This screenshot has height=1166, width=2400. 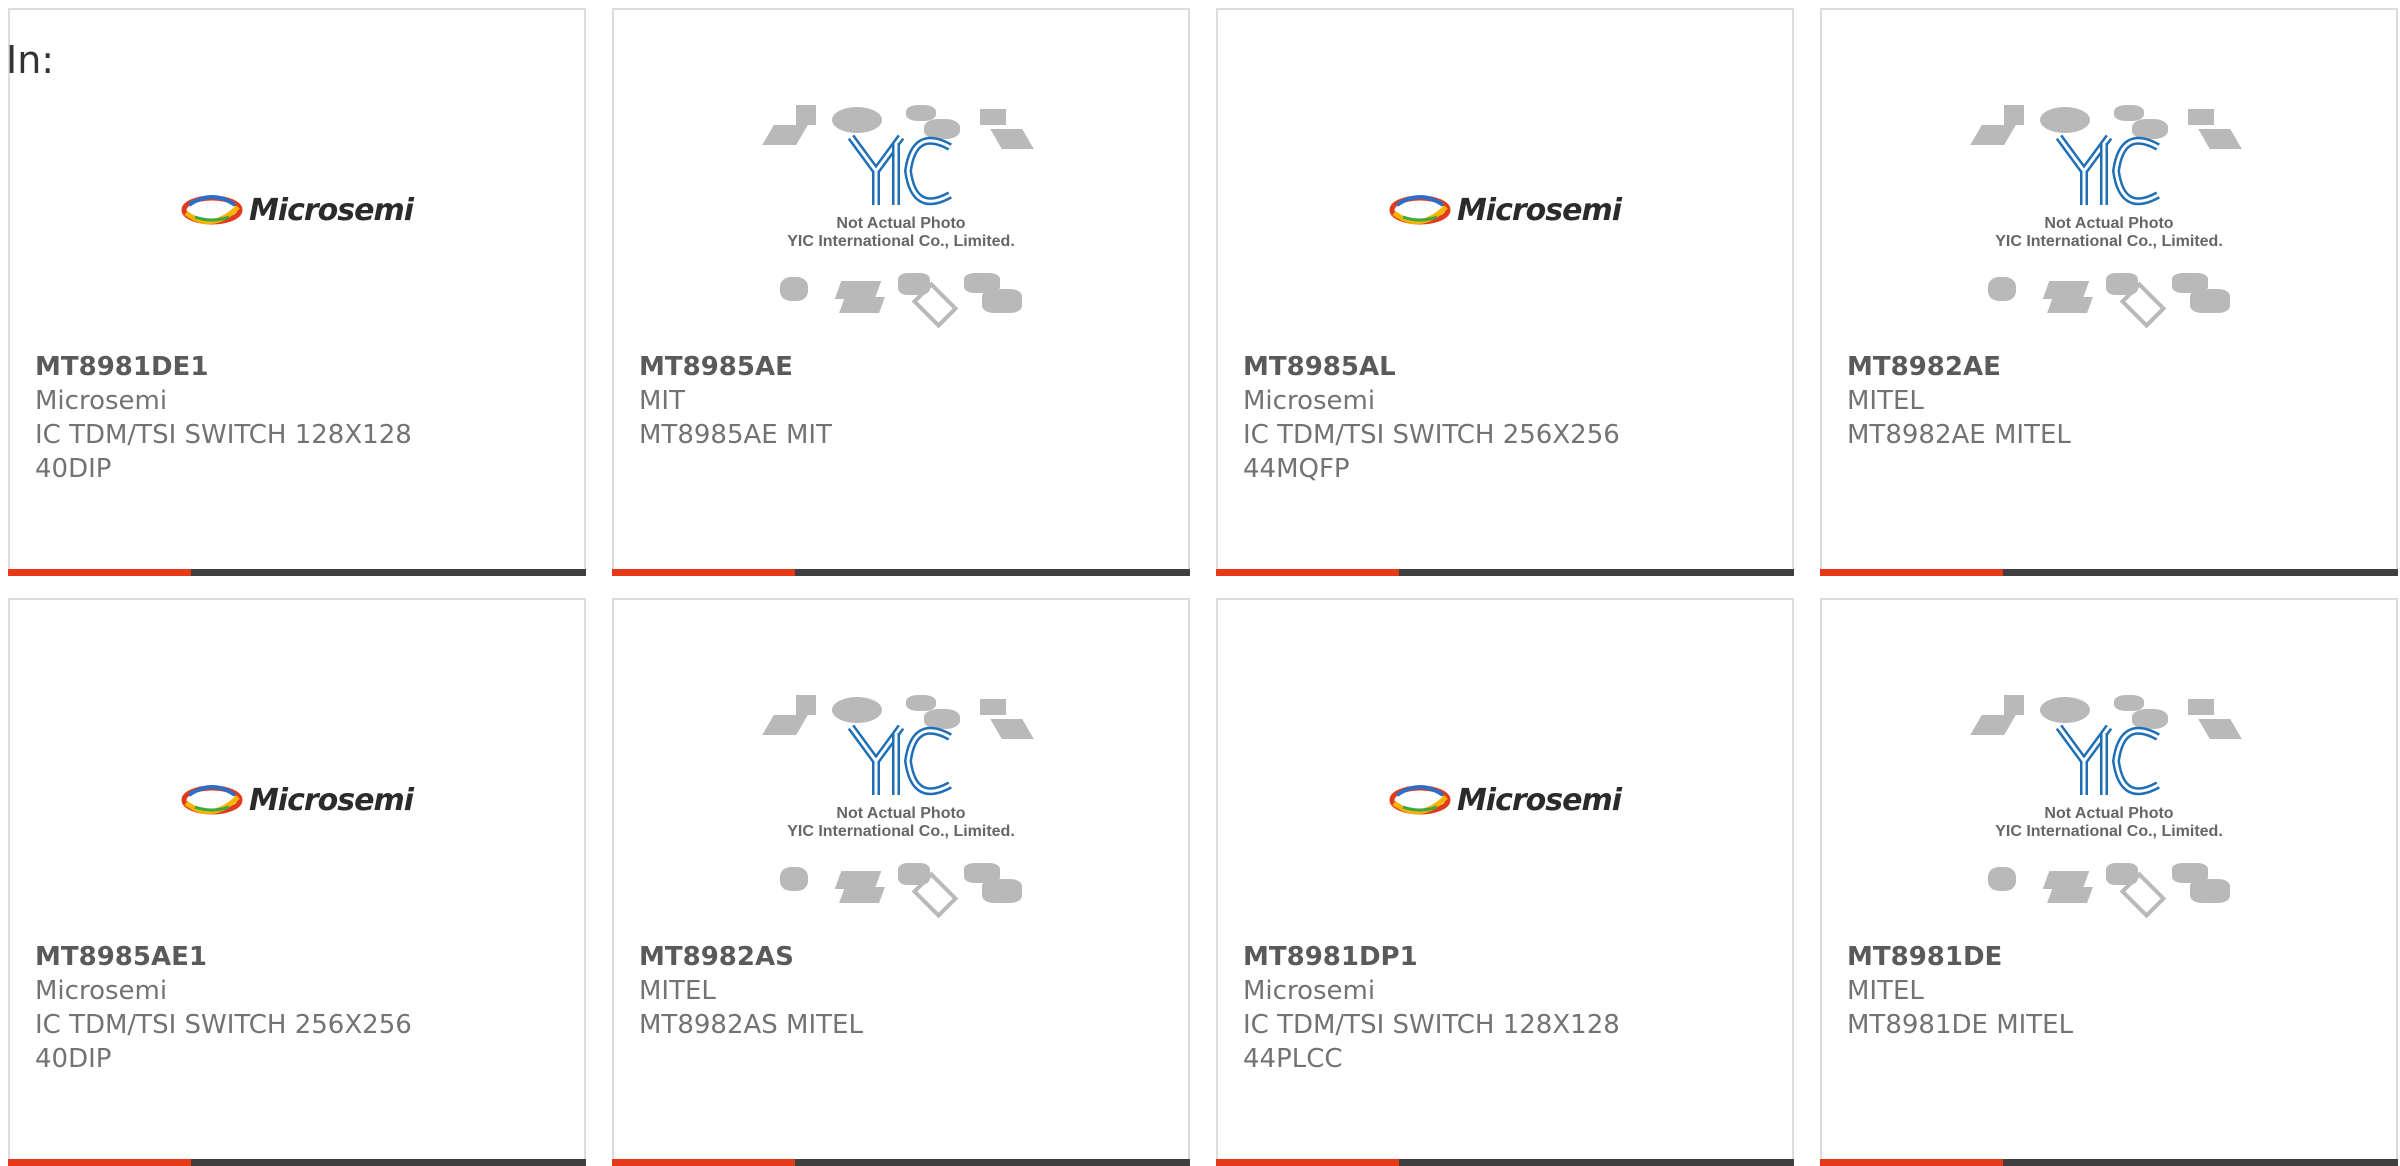 What do you see at coordinates (2107, 367) in the screenshot?
I see `part-number: MT8982AE` at bounding box center [2107, 367].